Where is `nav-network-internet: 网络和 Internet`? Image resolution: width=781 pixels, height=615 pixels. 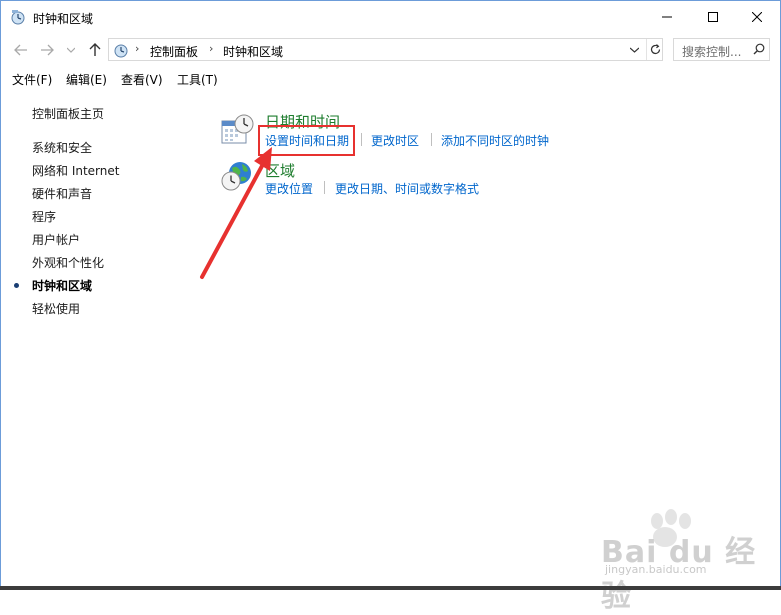 nav-network-internet: 网络和 Internet is located at coordinates (75, 170).